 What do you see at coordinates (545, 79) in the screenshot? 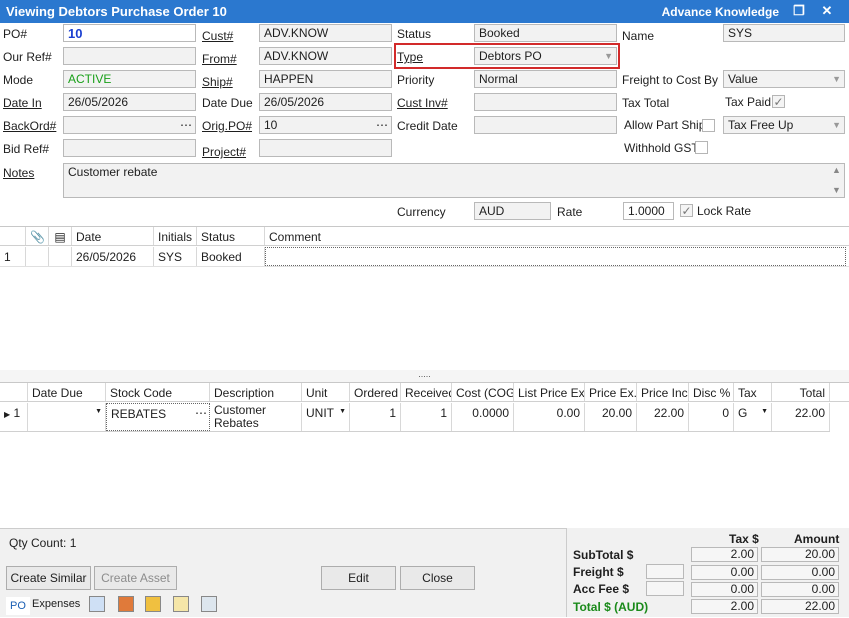
I see `priority-field: Normal` at bounding box center [545, 79].